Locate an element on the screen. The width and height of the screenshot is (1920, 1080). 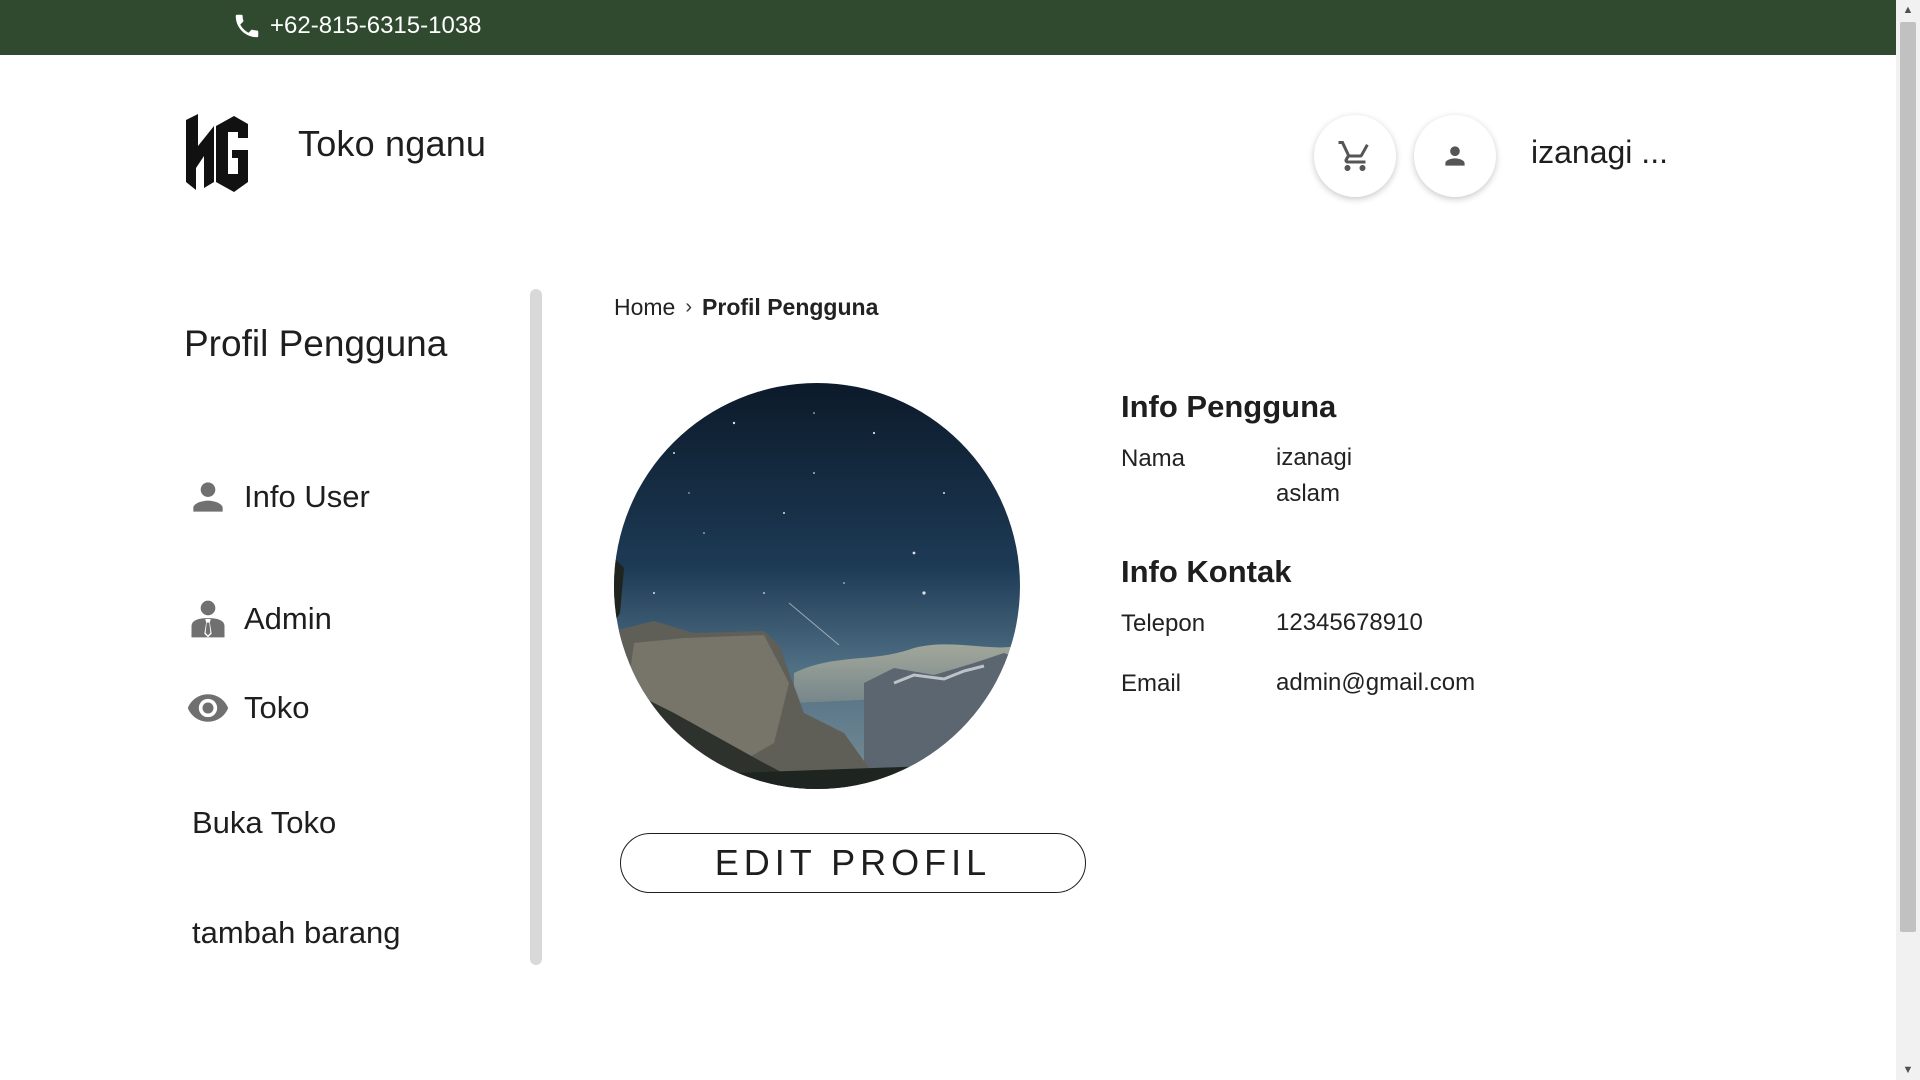
sidebar-divider is located at coordinates (536, 627).